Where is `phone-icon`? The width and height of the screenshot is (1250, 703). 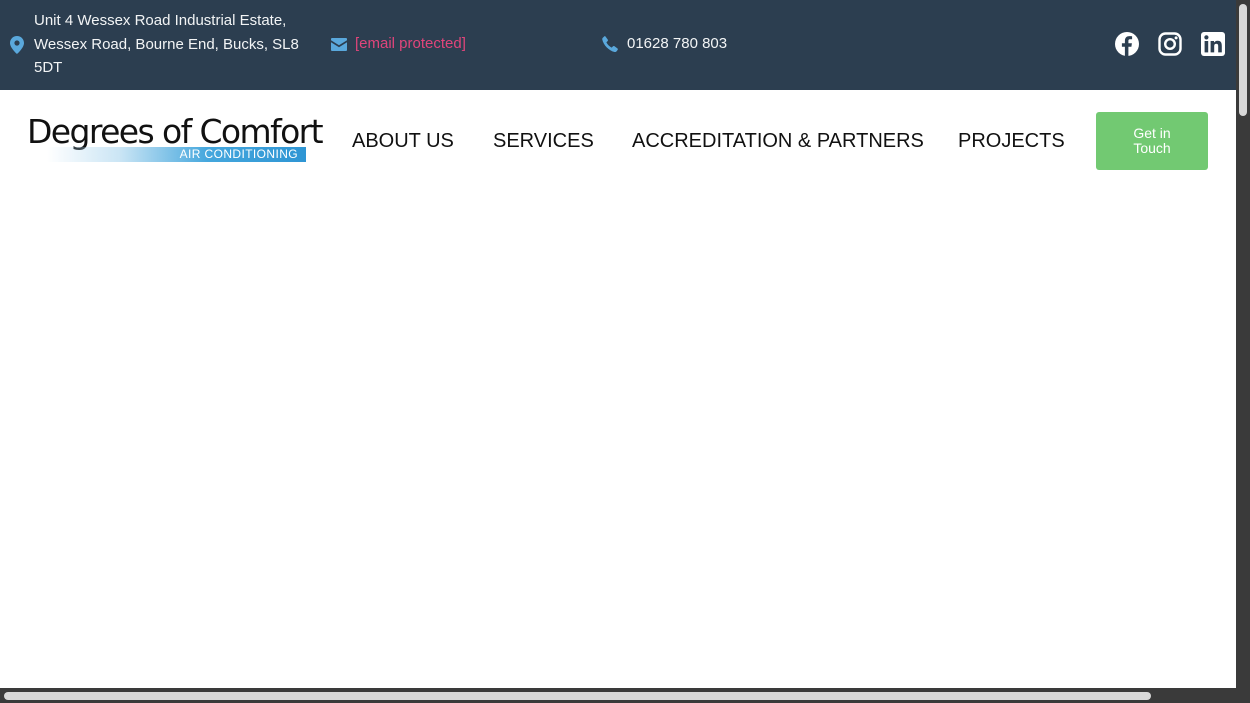
phone-icon is located at coordinates (610, 44).